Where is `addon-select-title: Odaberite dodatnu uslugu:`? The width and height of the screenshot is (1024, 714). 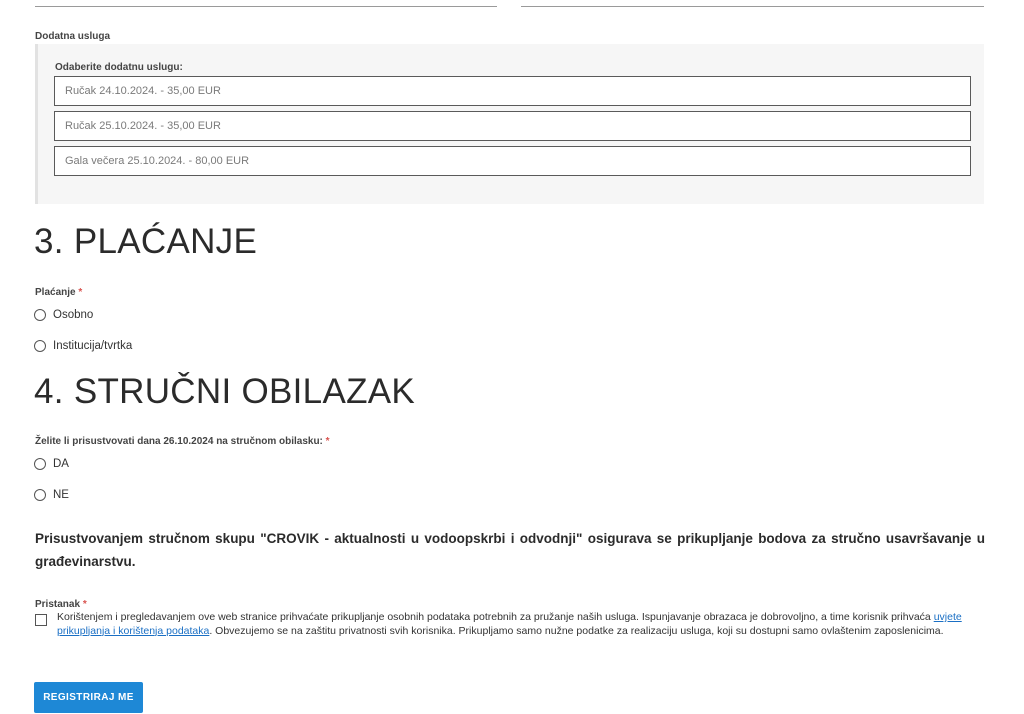 addon-select-title: Odaberite dodatnu uslugu: is located at coordinates (119, 67).